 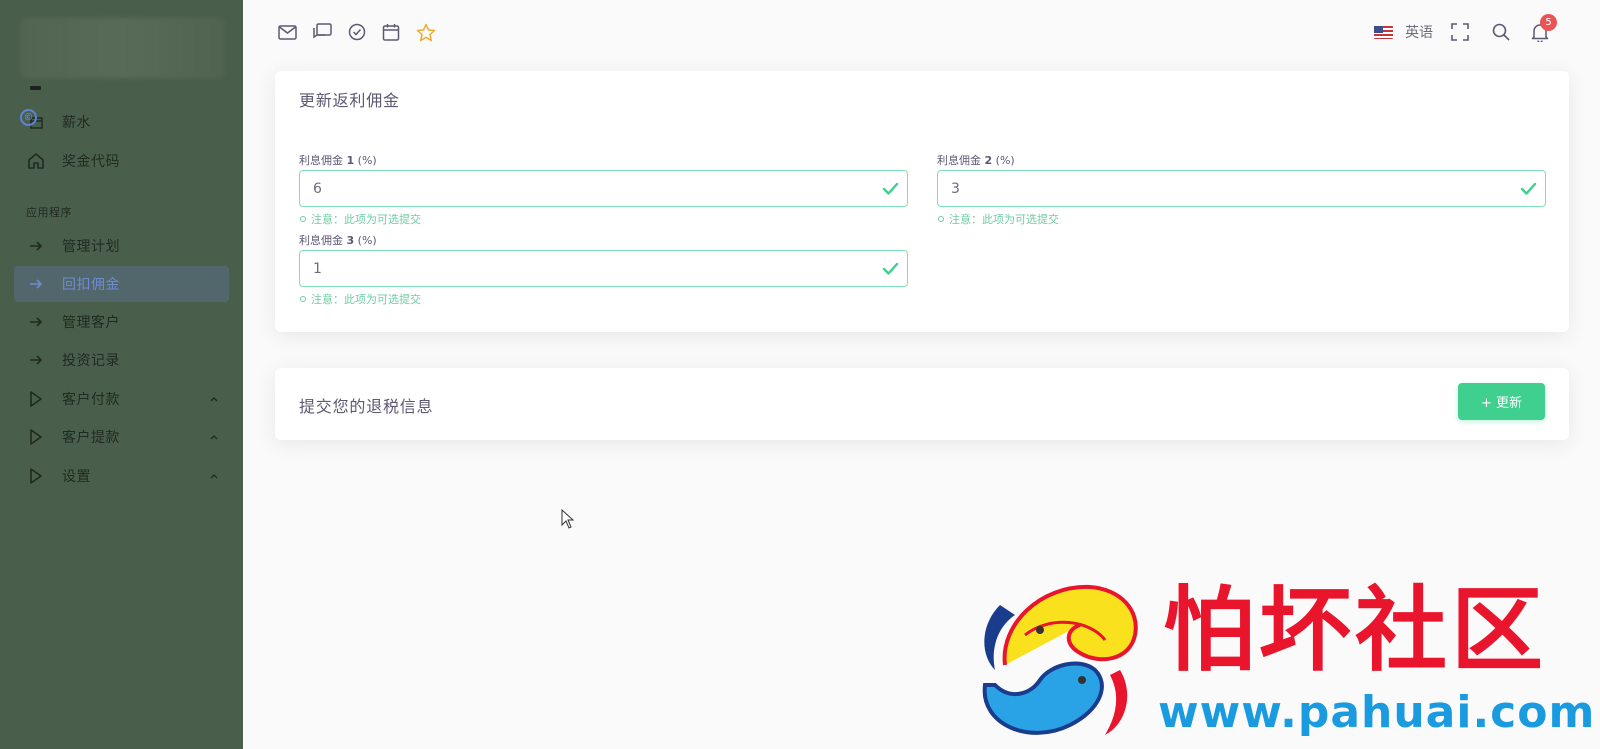 What do you see at coordinates (338, 240) in the screenshot?
I see `field-label: 利息佣金 3 (%)` at bounding box center [338, 240].